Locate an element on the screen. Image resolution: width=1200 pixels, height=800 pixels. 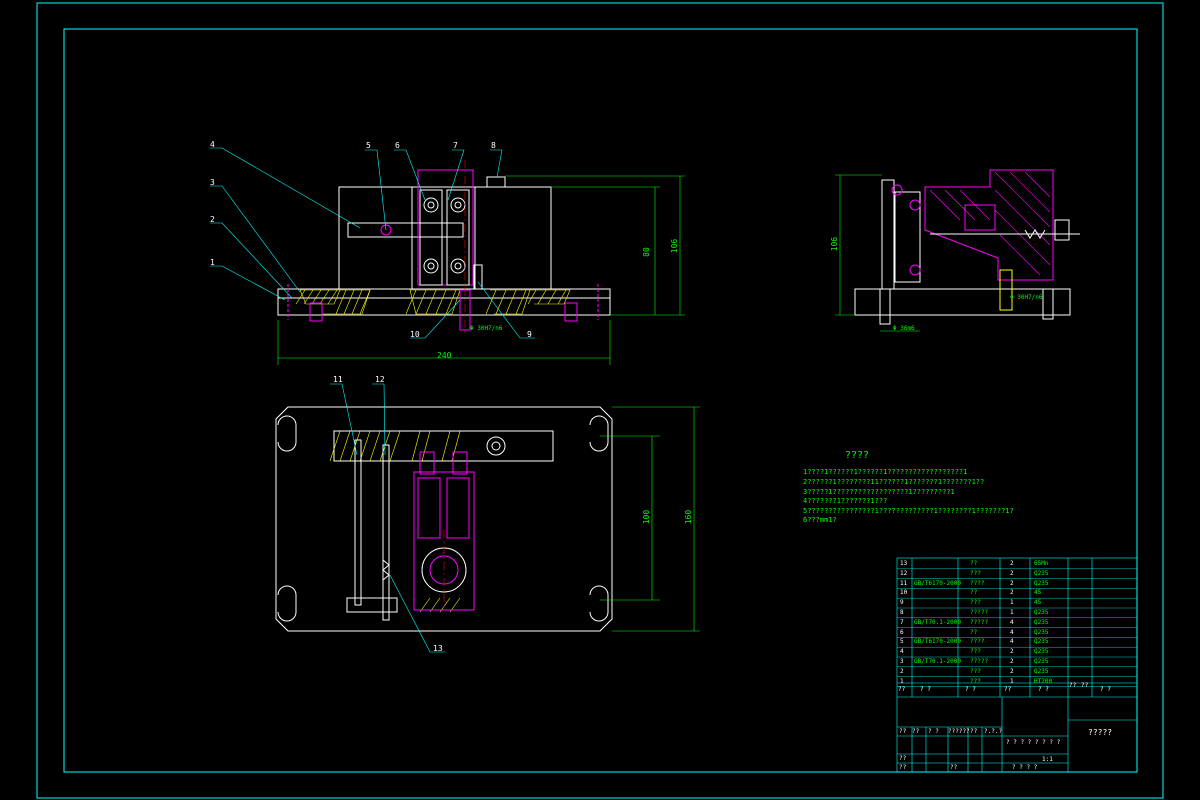
balloon-8: 8 is located at coordinates (493, 145).